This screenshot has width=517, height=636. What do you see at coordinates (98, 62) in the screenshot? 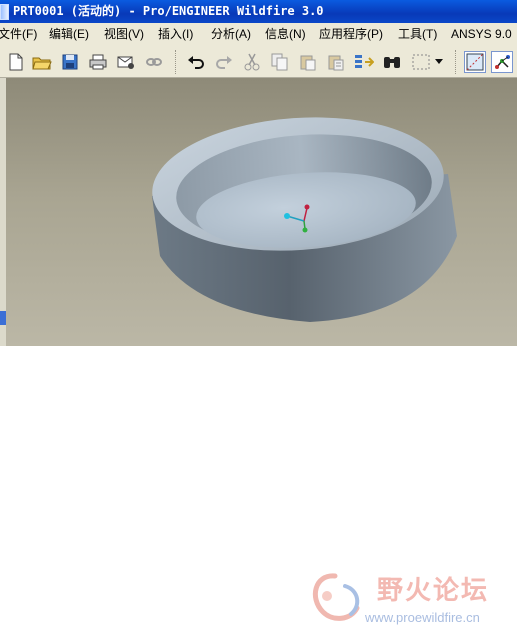
I see `print-icon` at bounding box center [98, 62].